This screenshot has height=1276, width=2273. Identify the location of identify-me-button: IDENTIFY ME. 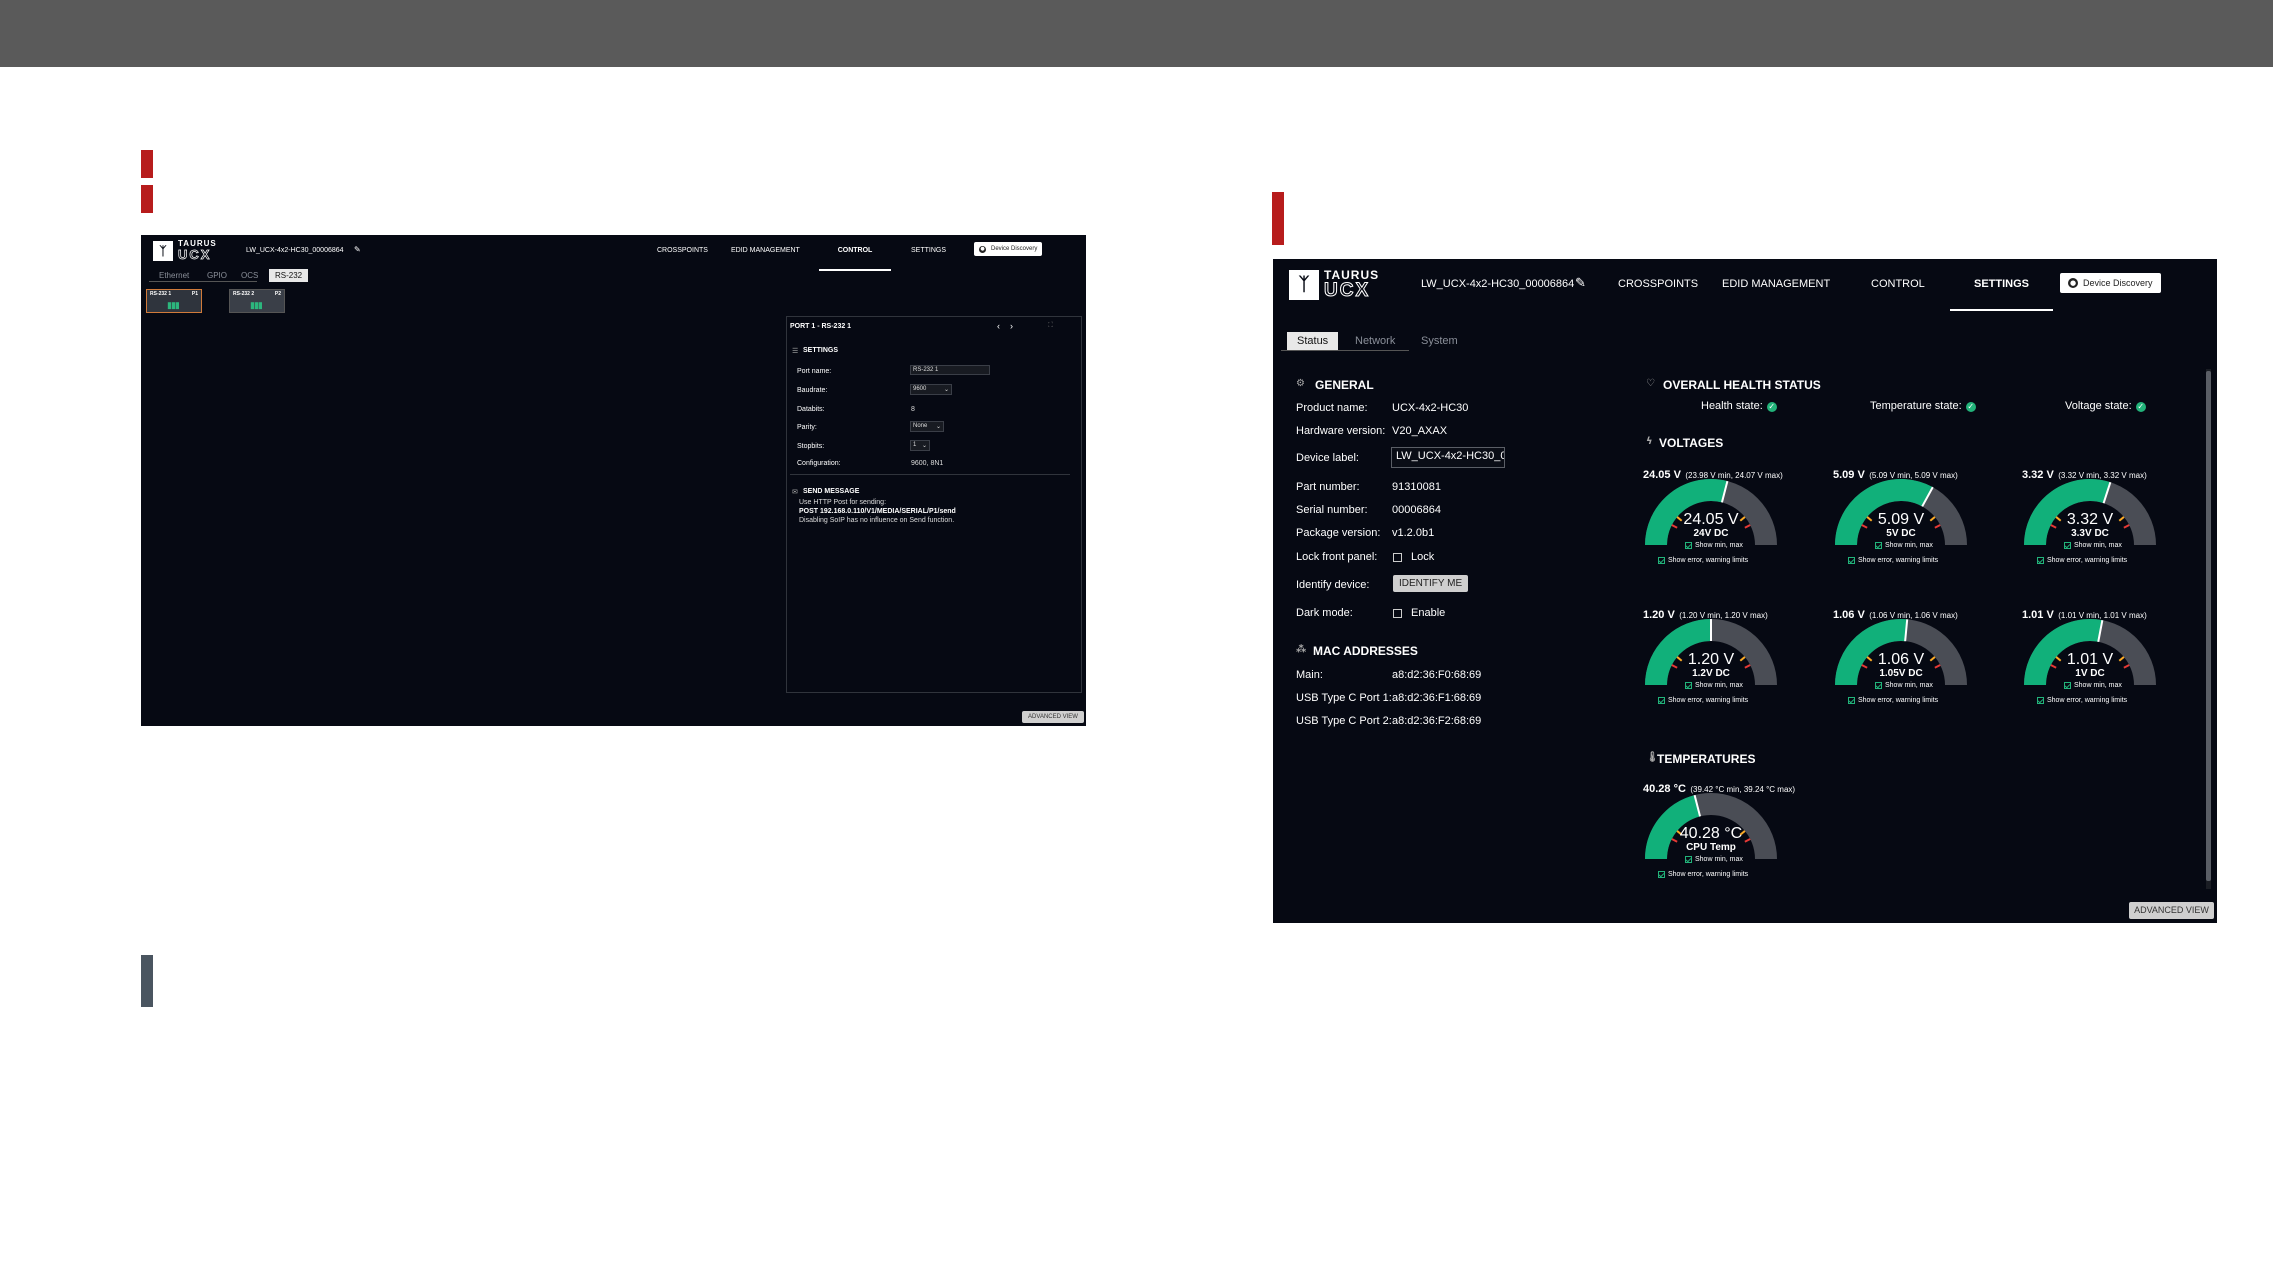
(1431, 583).